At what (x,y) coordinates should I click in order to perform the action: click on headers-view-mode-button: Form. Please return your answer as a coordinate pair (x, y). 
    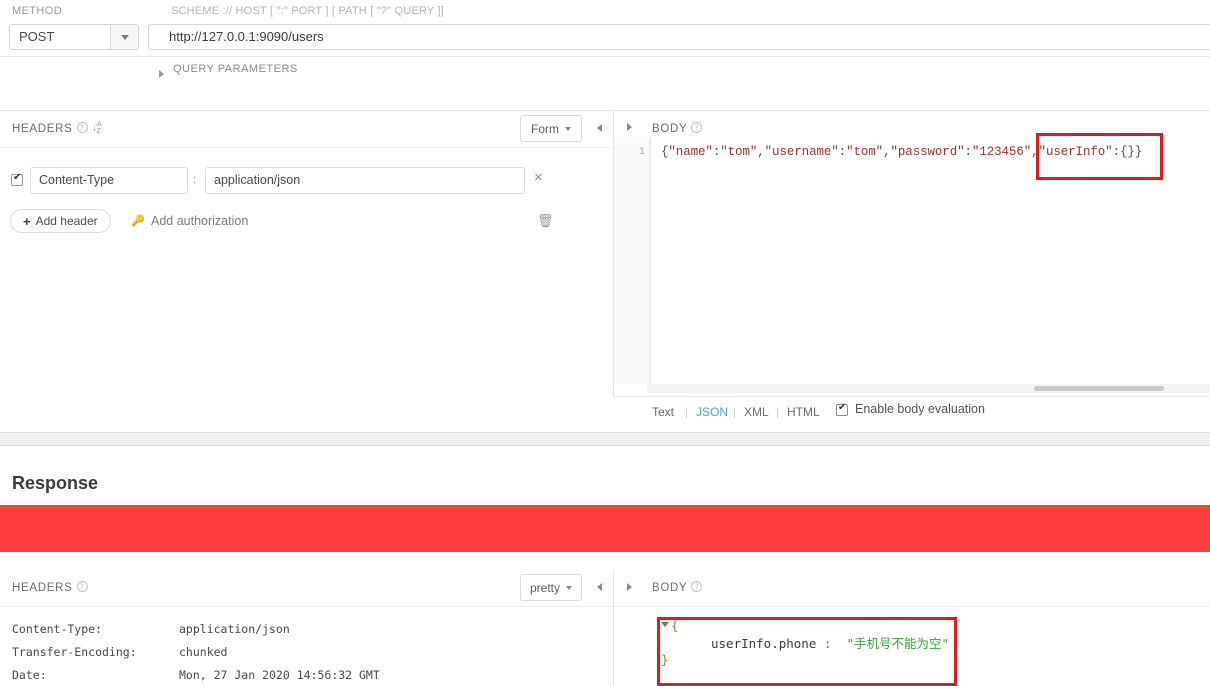
    Looking at the image, I should click on (551, 128).